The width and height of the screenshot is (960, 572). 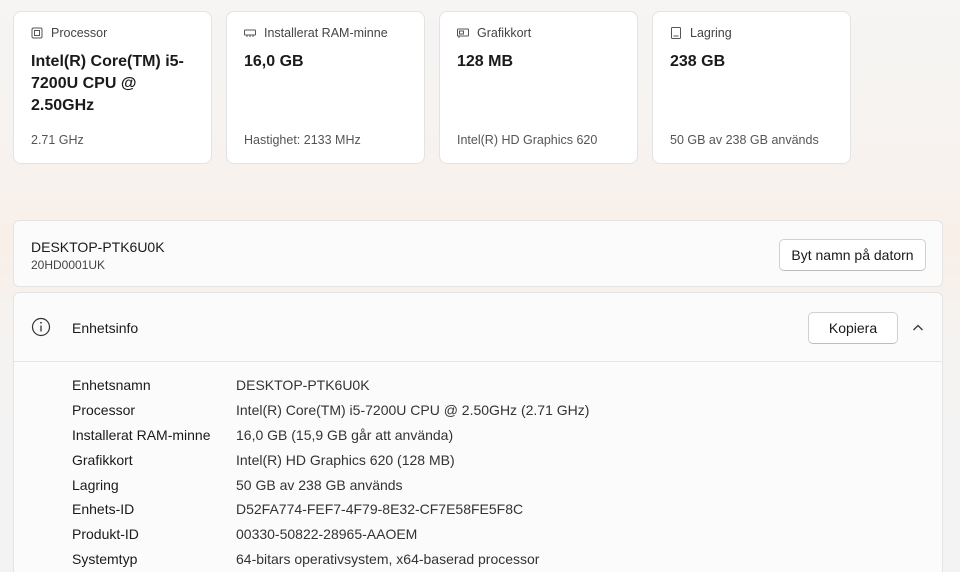 What do you see at coordinates (380, 509) in the screenshot?
I see `info-value: D52FA774-FEF7-4F79-8E32-CF7E58FE5F8C` at bounding box center [380, 509].